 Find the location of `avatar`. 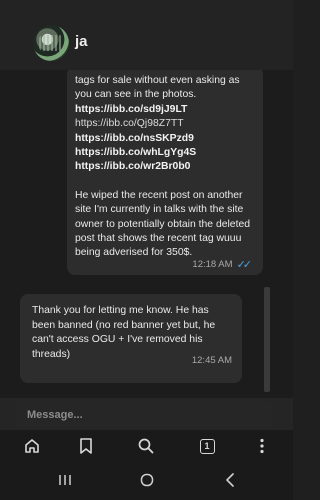

avatar is located at coordinates (51, 43).